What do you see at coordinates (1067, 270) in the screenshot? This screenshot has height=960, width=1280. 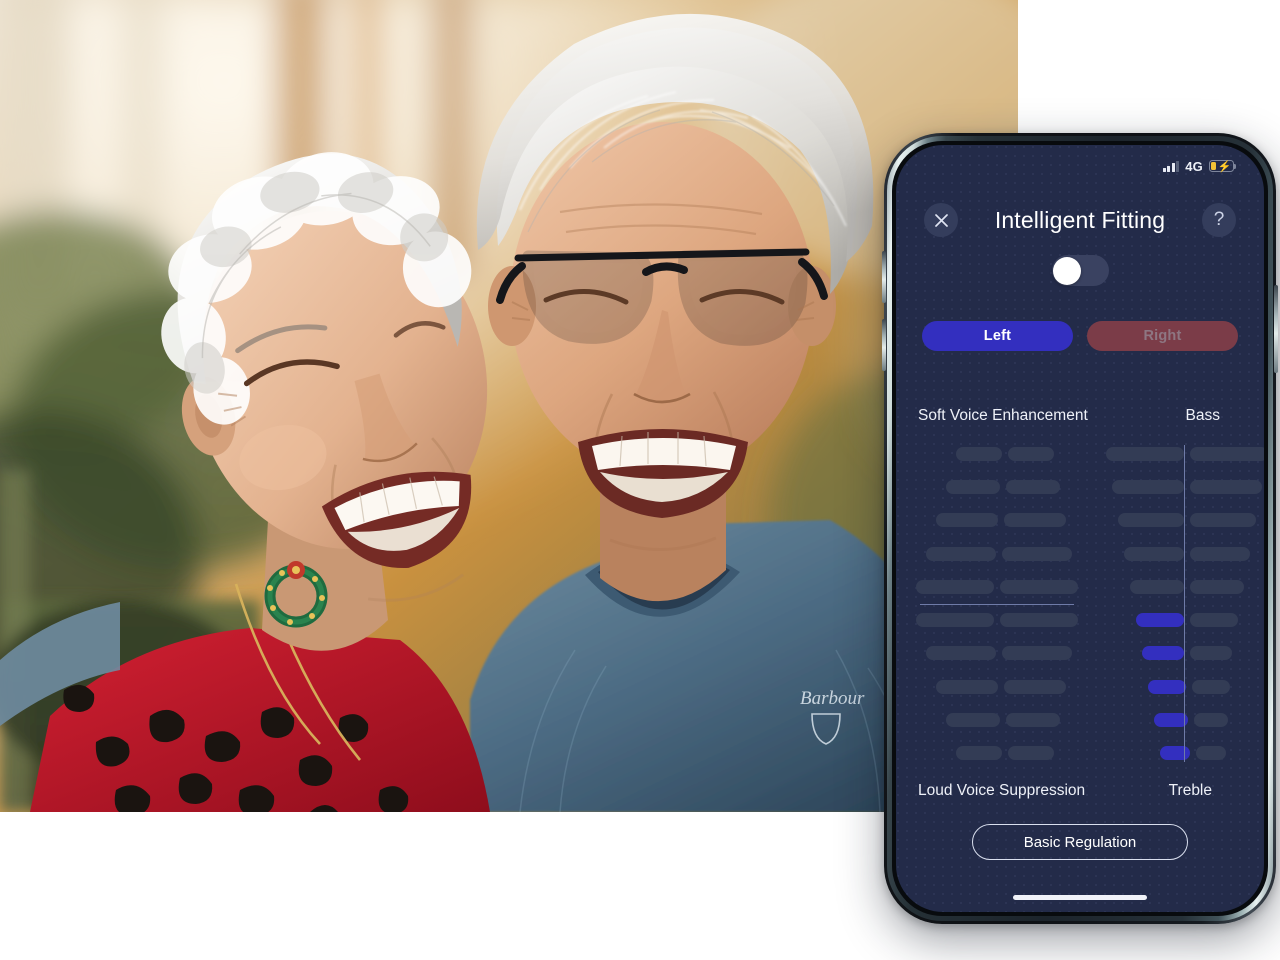 I see `toggle-knob` at bounding box center [1067, 270].